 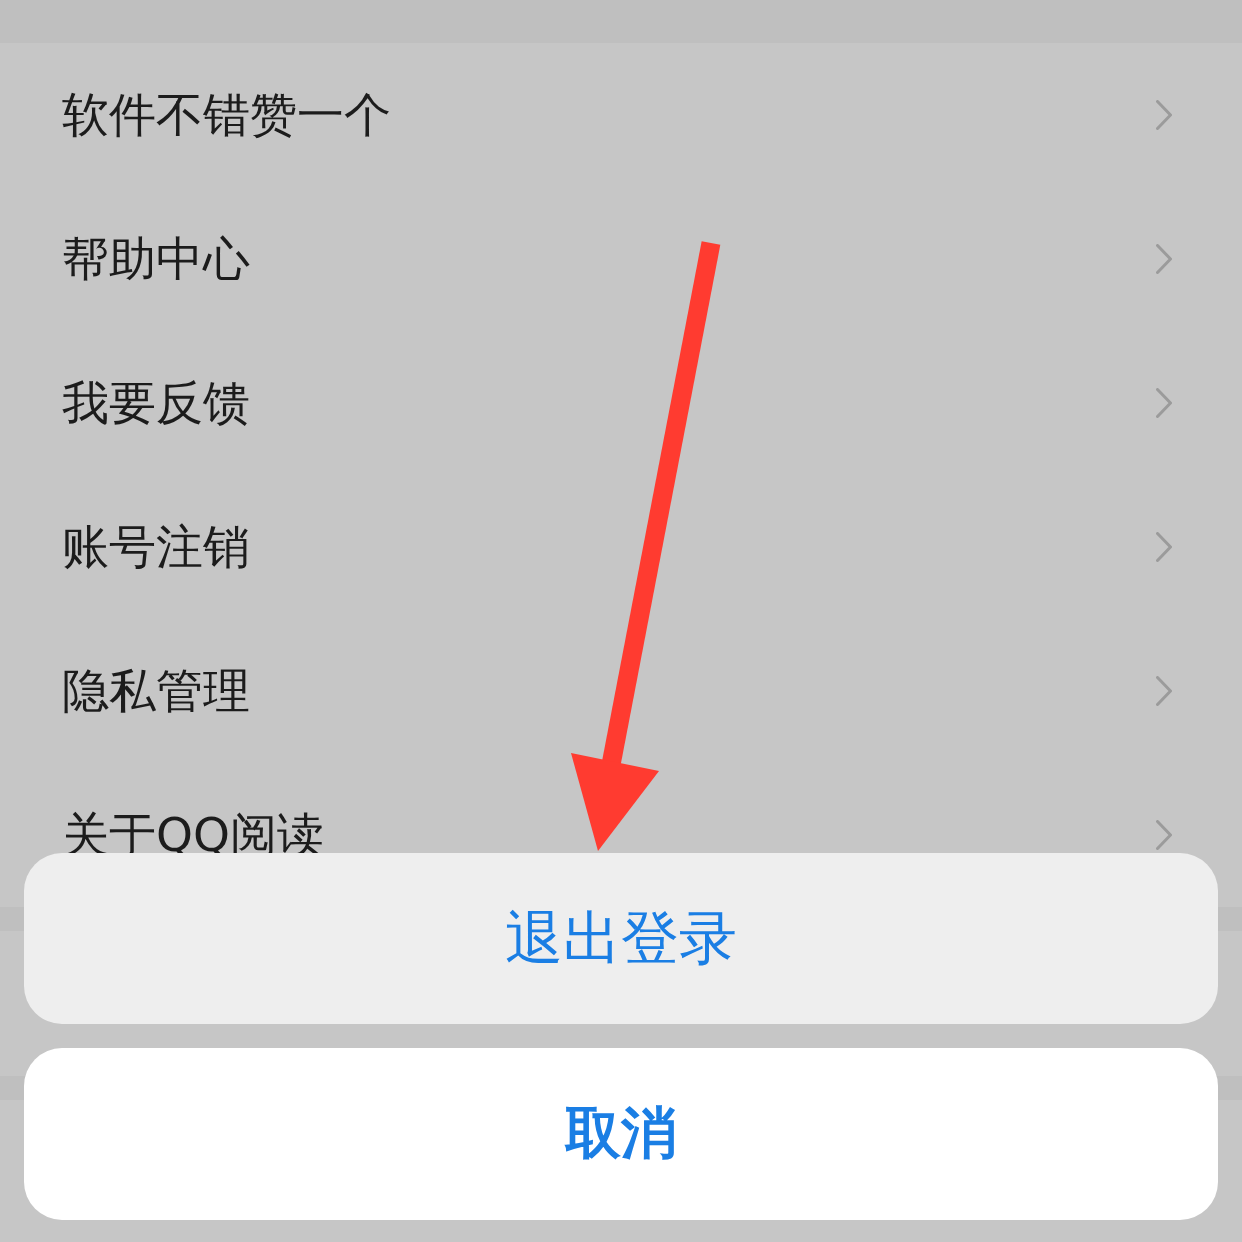 What do you see at coordinates (621, 691) in the screenshot?
I see `settings-row: 隐私管理` at bounding box center [621, 691].